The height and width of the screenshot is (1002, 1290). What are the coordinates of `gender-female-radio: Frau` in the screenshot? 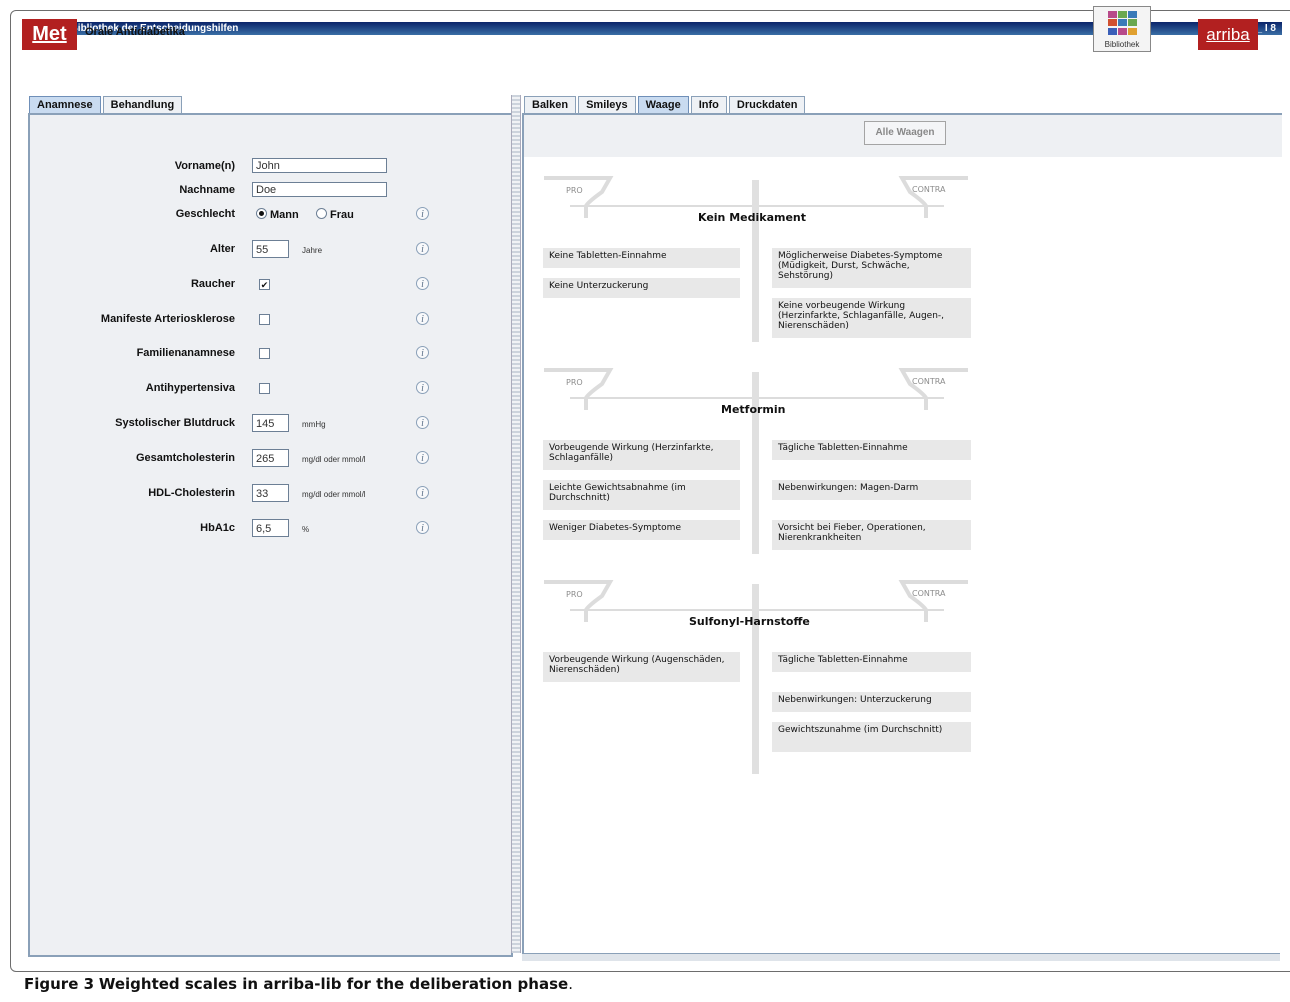 It's located at (335, 214).